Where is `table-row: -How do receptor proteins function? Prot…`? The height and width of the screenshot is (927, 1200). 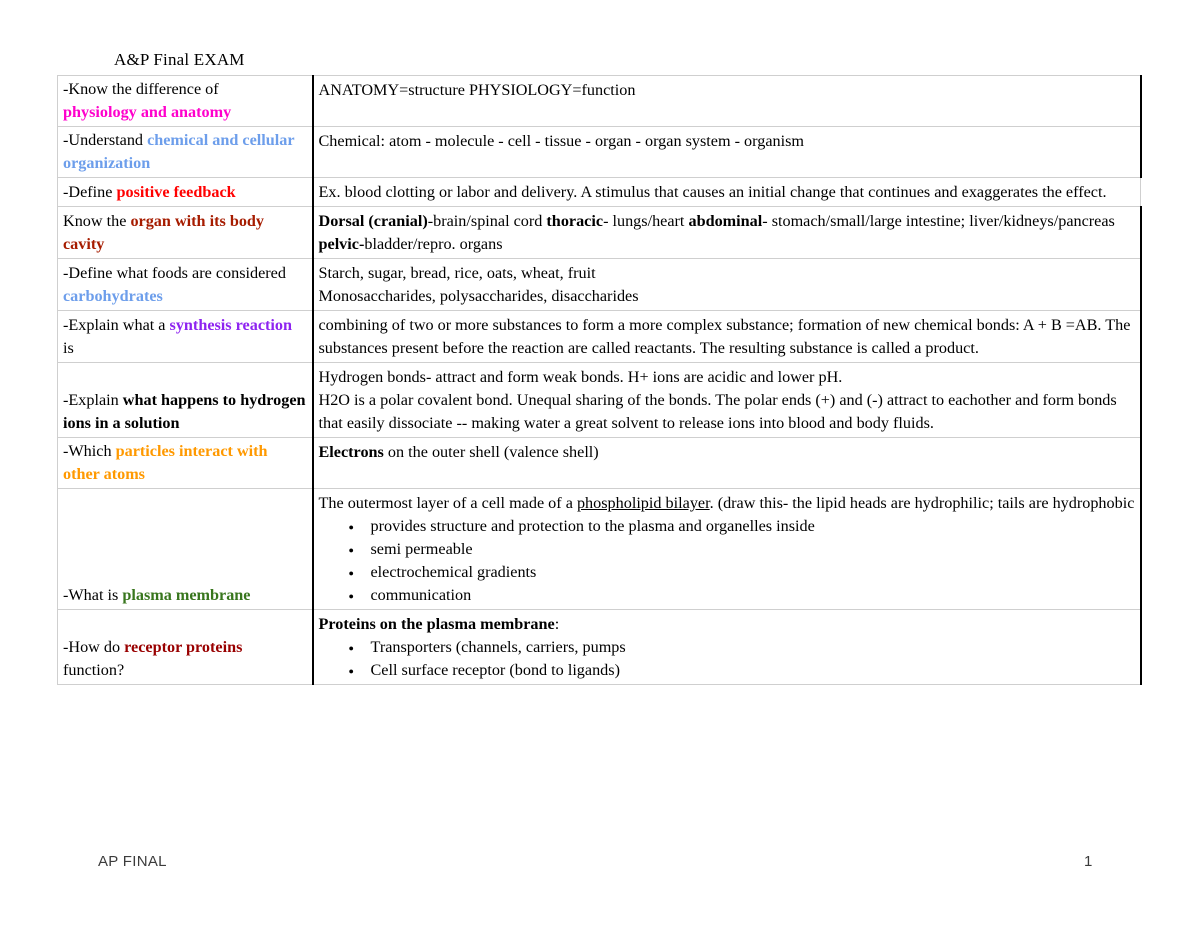 table-row: -How do receptor proteins function? Prot… is located at coordinates (599, 647).